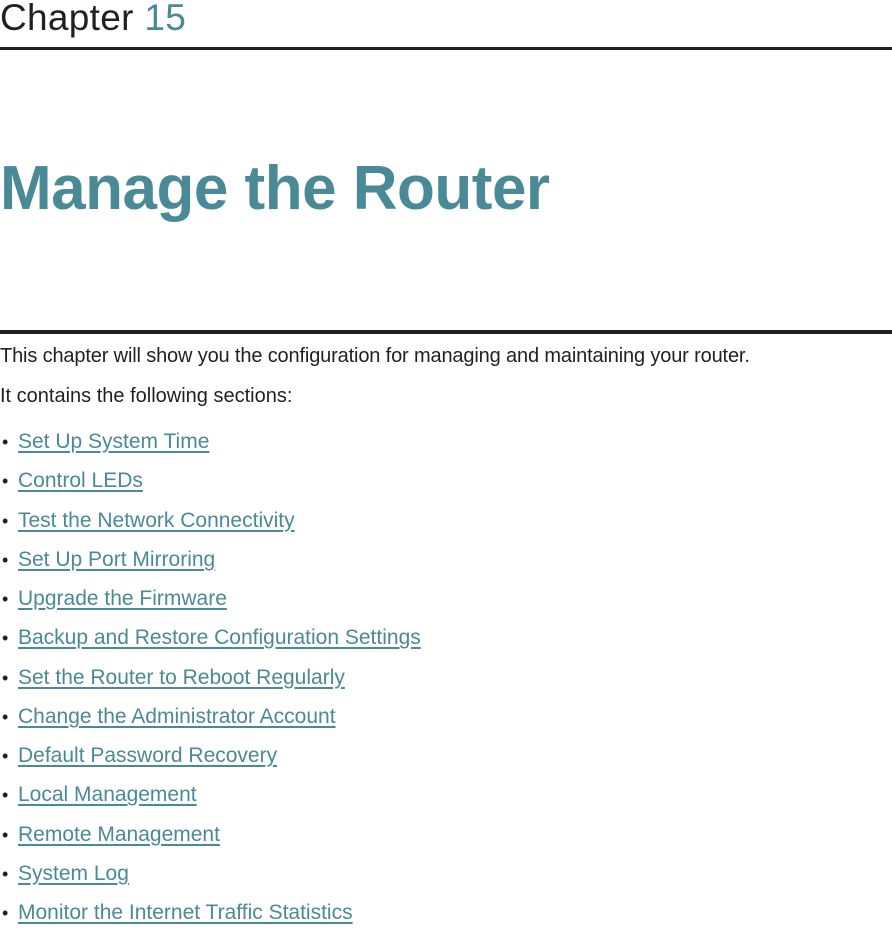 Image resolution: width=892 pixels, height=938 pixels. Describe the element at coordinates (210, 447) in the screenshot. I see `list-item: • Set Up System Time` at that location.